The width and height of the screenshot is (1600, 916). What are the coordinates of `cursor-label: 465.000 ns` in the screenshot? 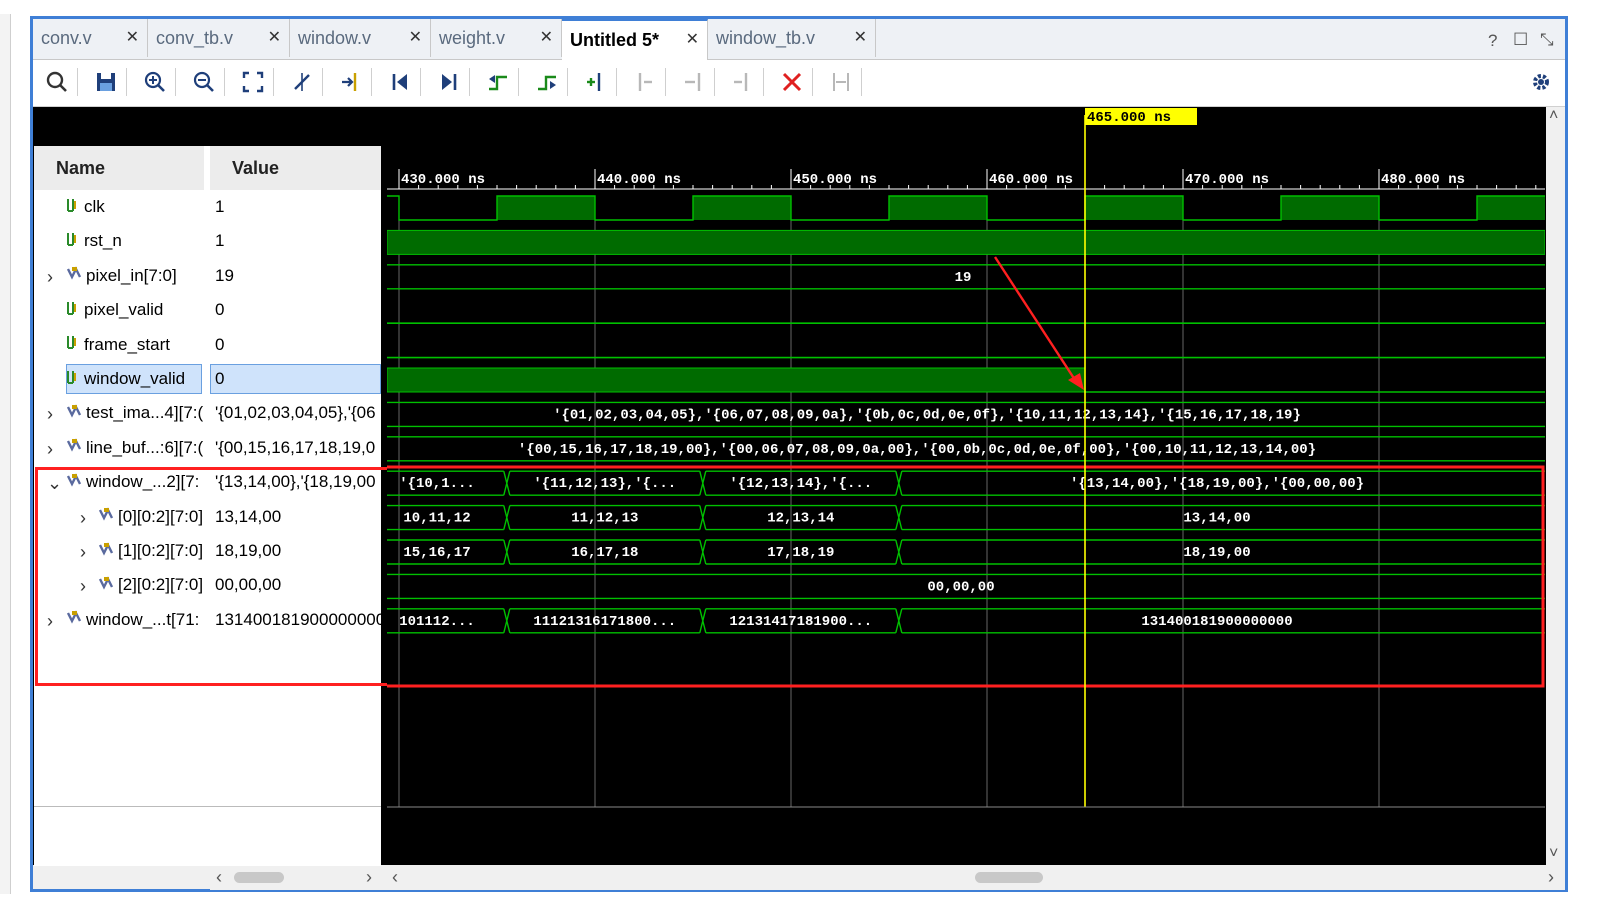 It's located at (1129, 118).